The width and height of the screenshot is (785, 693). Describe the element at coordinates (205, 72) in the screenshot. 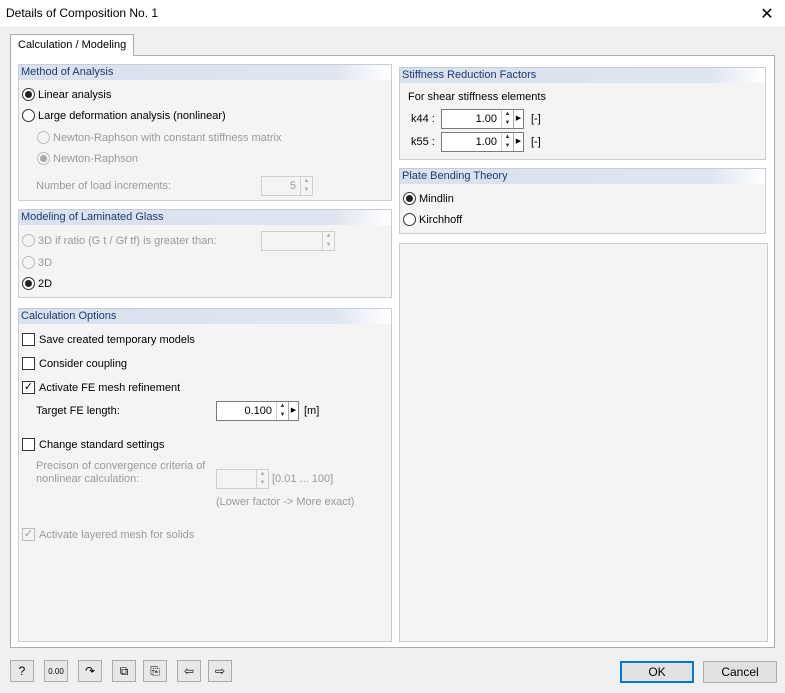

I see `group-header: Method of Analysis` at that location.